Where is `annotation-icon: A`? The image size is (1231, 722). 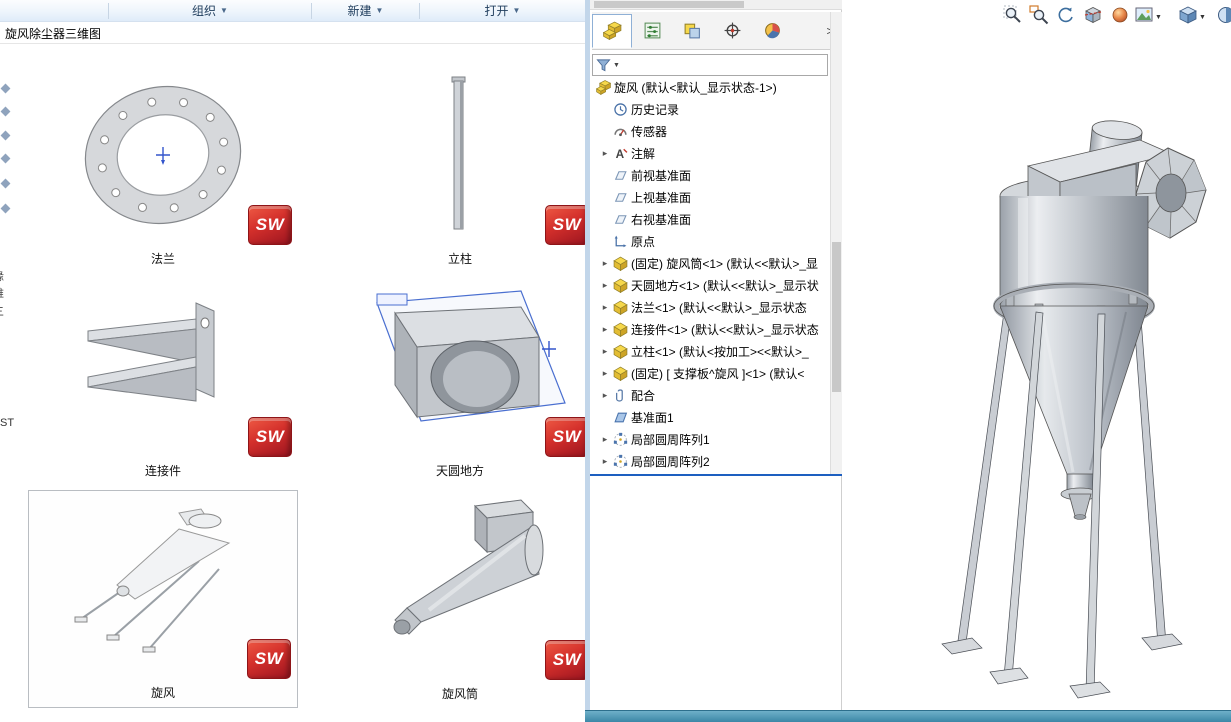 annotation-icon: A is located at coordinates (620, 153).